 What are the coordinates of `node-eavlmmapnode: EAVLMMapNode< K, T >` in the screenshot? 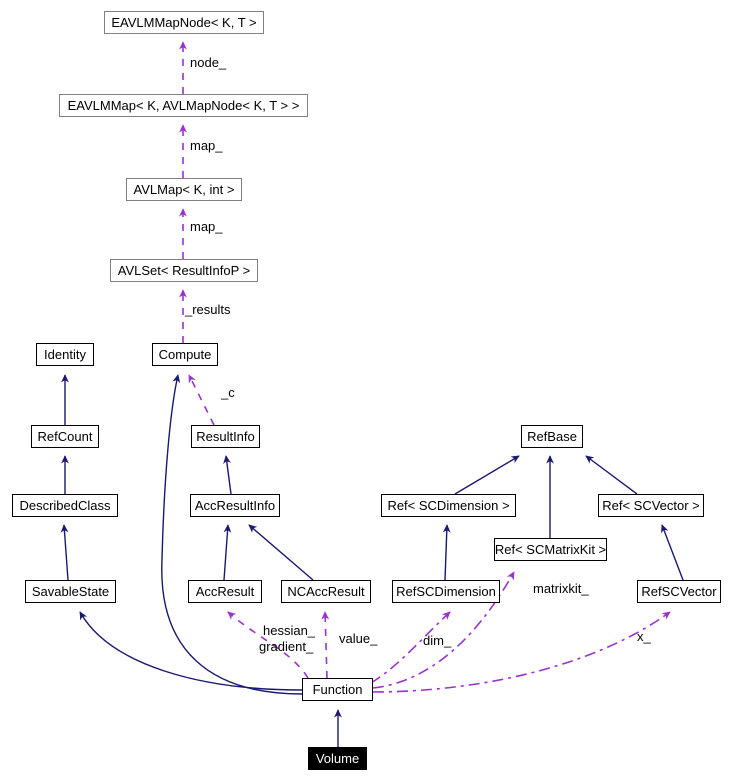 It's located at (184, 22).